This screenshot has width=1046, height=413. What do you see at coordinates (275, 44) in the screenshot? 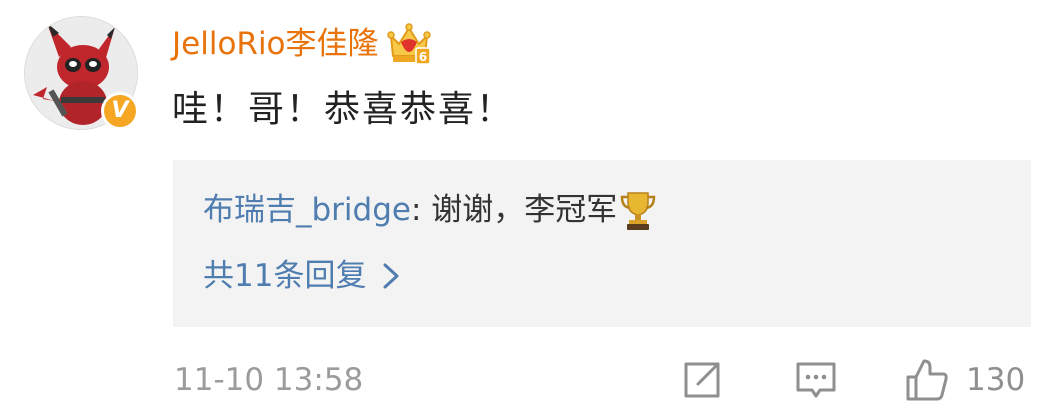
I see `username: JelloRio李佳隆` at bounding box center [275, 44].